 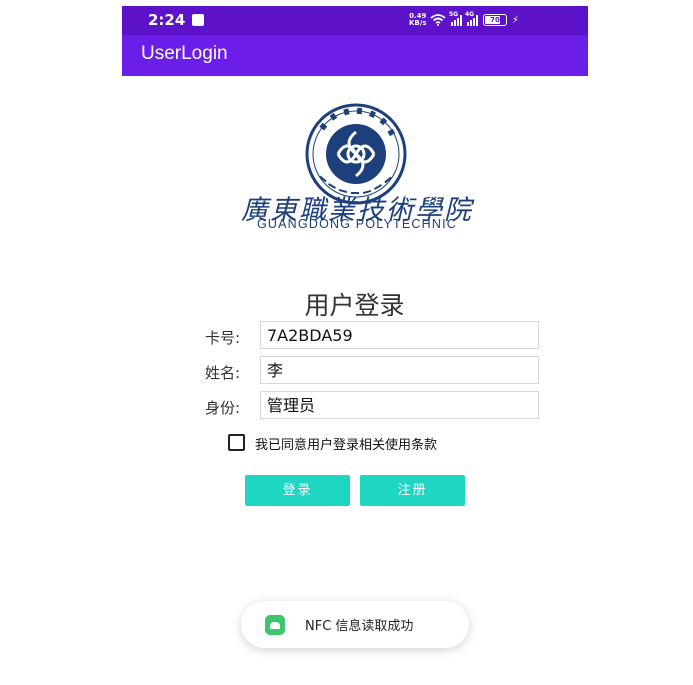 I want to click on toast-text: NFC 信息读取成功, so click(x=359, y=626).